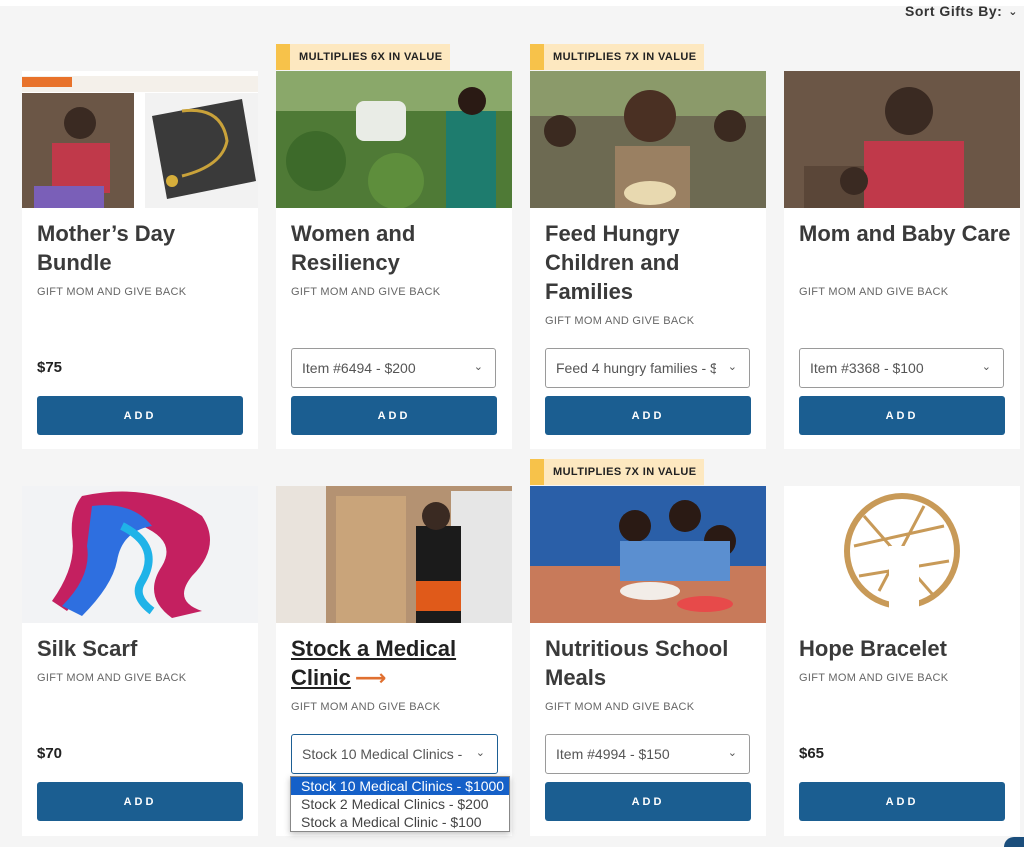 The width and height of the screenshot is (1024, 847). Describe the element at coordinates (370, 677) in the screenshot. I see `arrow-right-icon: ⟶` at that location.